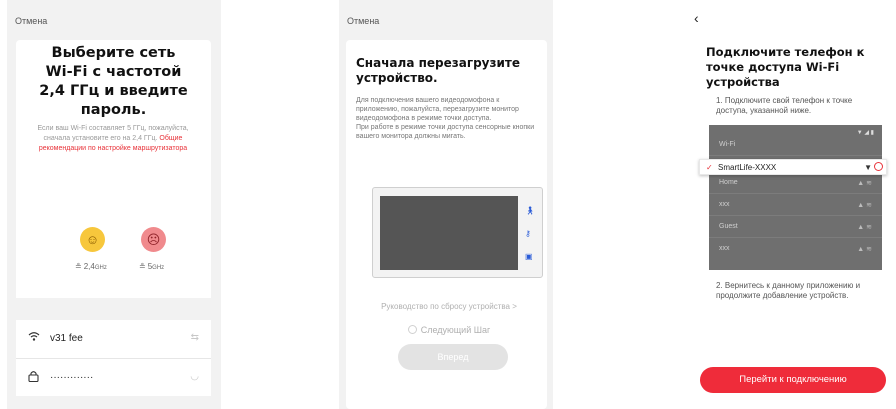 The width and height of the screenshot is (896, 409). I want to click on next-step-checkbox: Следующий Шаг, so click(449, 330).